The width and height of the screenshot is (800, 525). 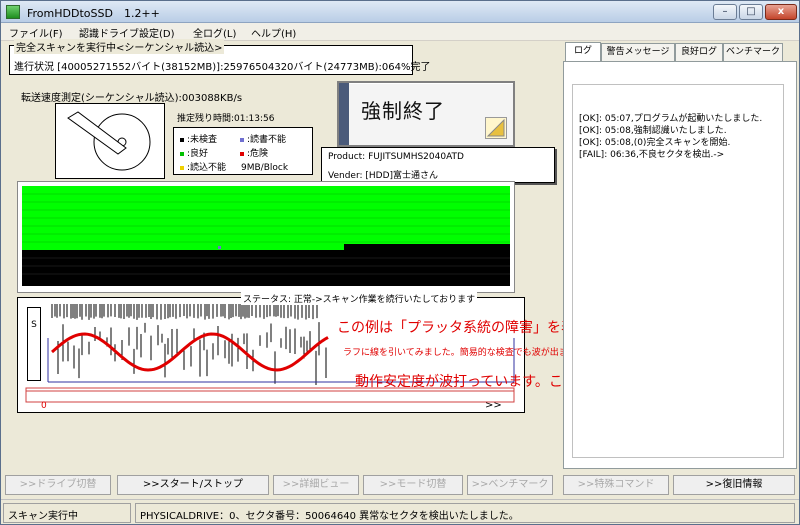 I want to click on log-line: [OK]: 05:08,(0)完全スキャンを開始., so click(x=655, y=143).